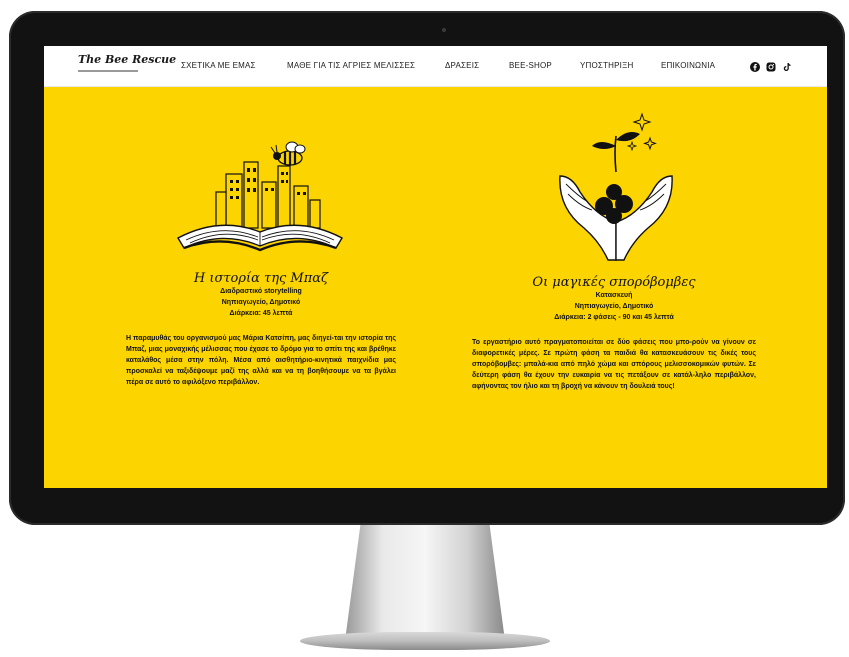  I want to click on menu-item-contact: ΕΠΙΚΟΙΝΩΝΙΑ, so click(688, 65).